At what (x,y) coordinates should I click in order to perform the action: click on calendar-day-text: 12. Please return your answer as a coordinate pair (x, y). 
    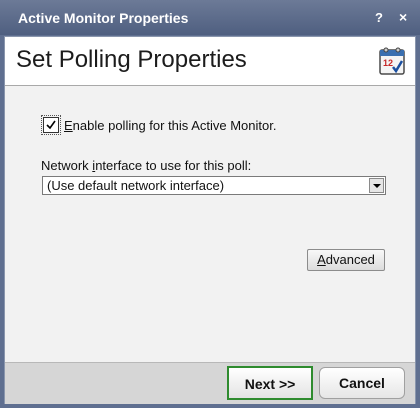
    Looking at the image, I should click on (388, 63).